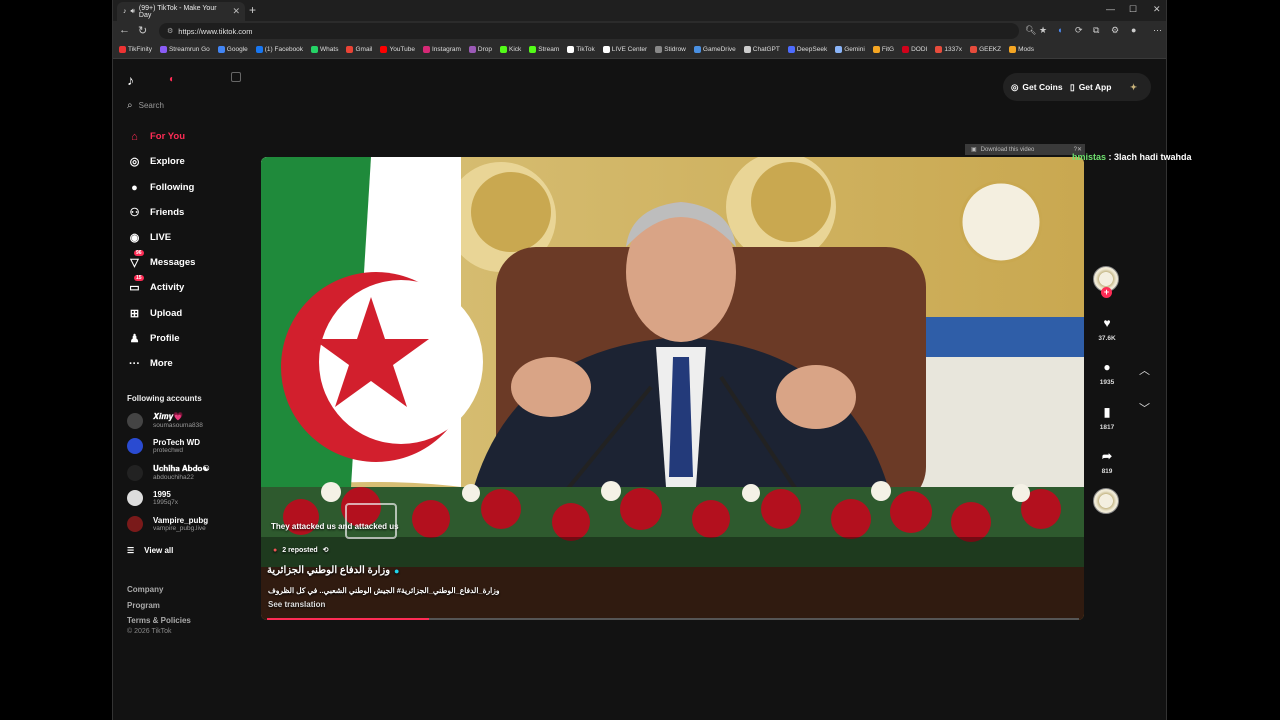  What do you see at coordinates (985, 49) in the screenshot?
I see `bookmark-item: GEEKZ` at bounding box center [985, 49].